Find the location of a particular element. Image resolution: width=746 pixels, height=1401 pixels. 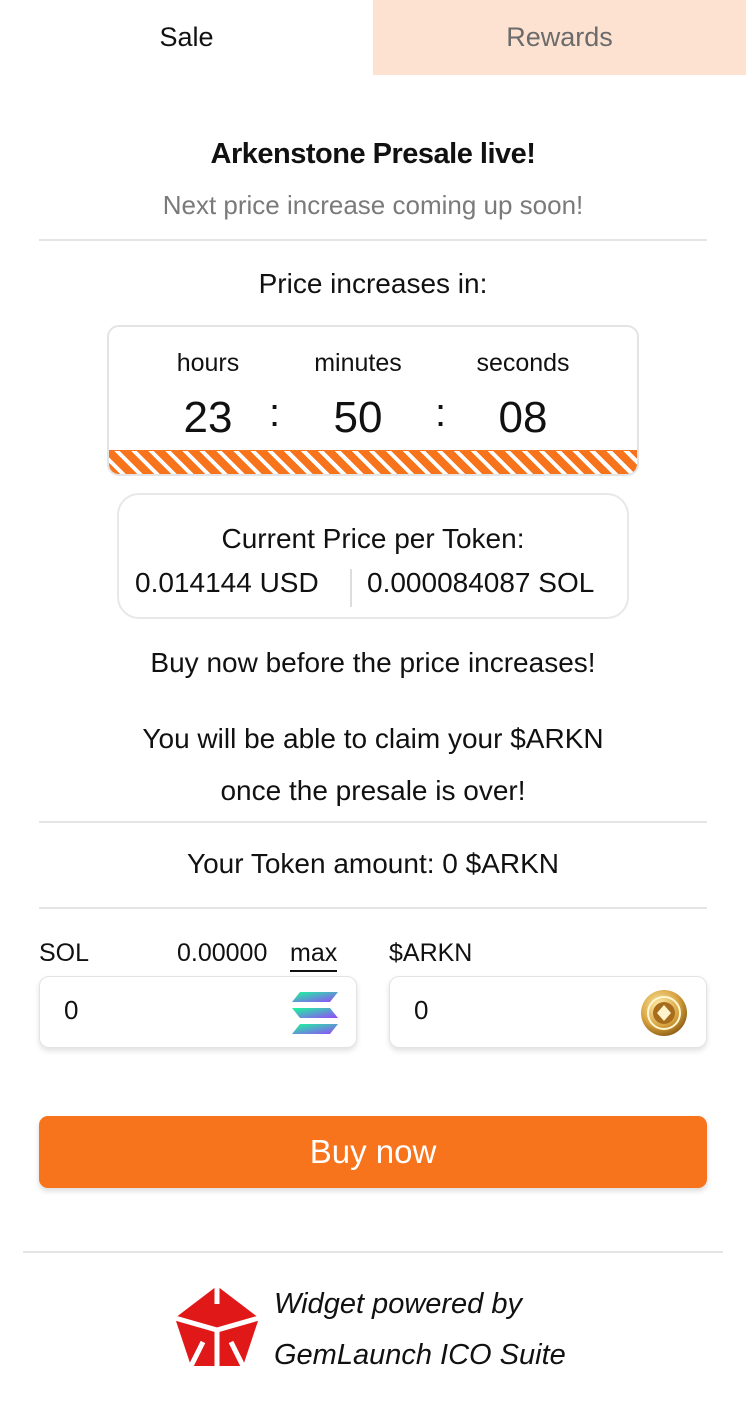

seconds-value: 08 is located at coordinates (523, 417).